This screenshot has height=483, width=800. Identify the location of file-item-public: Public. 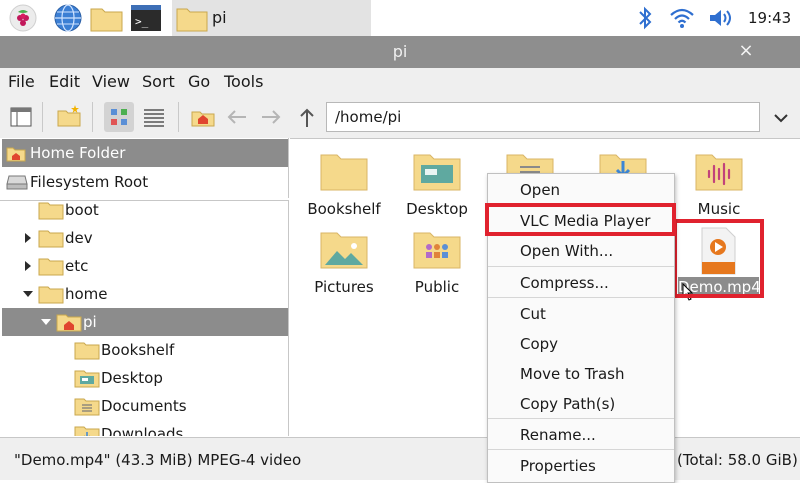
(437, 260).